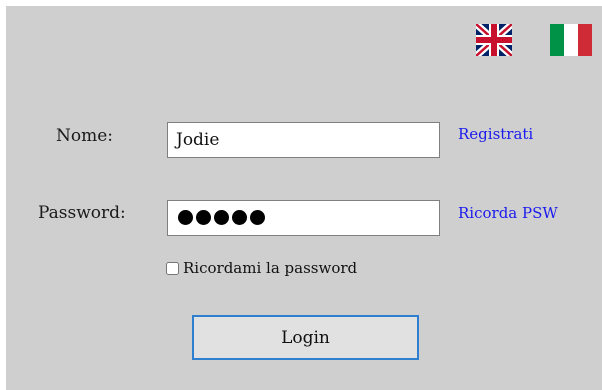 This screenshot has width=602, height=390. Describe the element at coordinates (571, 40) in the screenshot. I see `italy-flag-icon` at that location.